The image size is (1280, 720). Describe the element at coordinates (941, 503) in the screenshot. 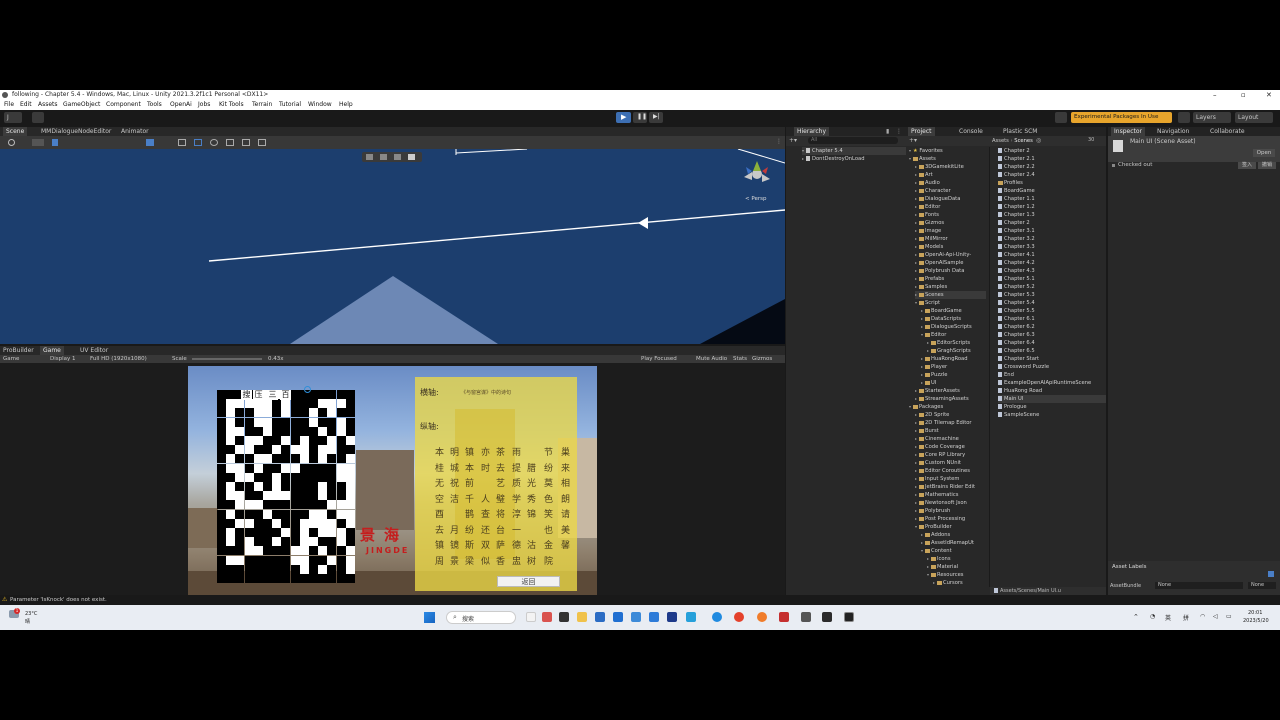

I see `project-folder-item: ▸ Newtonsoft Json` at that location.